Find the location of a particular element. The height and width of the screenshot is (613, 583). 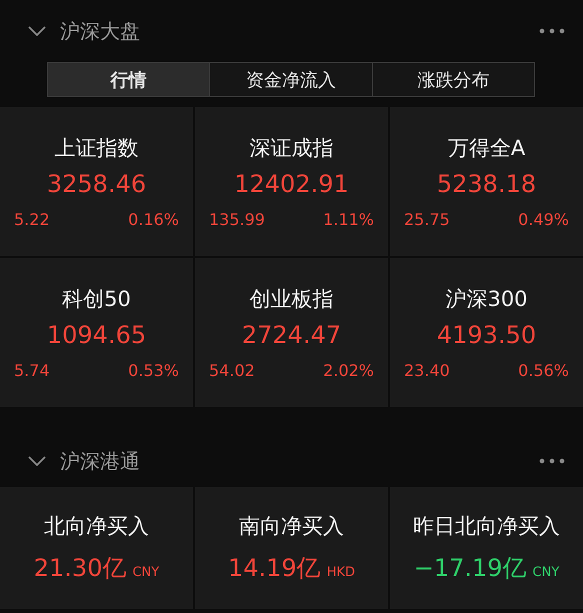

flow-card: 南向净买入 14.19亿 HKD is located at coordinates (291, 548).